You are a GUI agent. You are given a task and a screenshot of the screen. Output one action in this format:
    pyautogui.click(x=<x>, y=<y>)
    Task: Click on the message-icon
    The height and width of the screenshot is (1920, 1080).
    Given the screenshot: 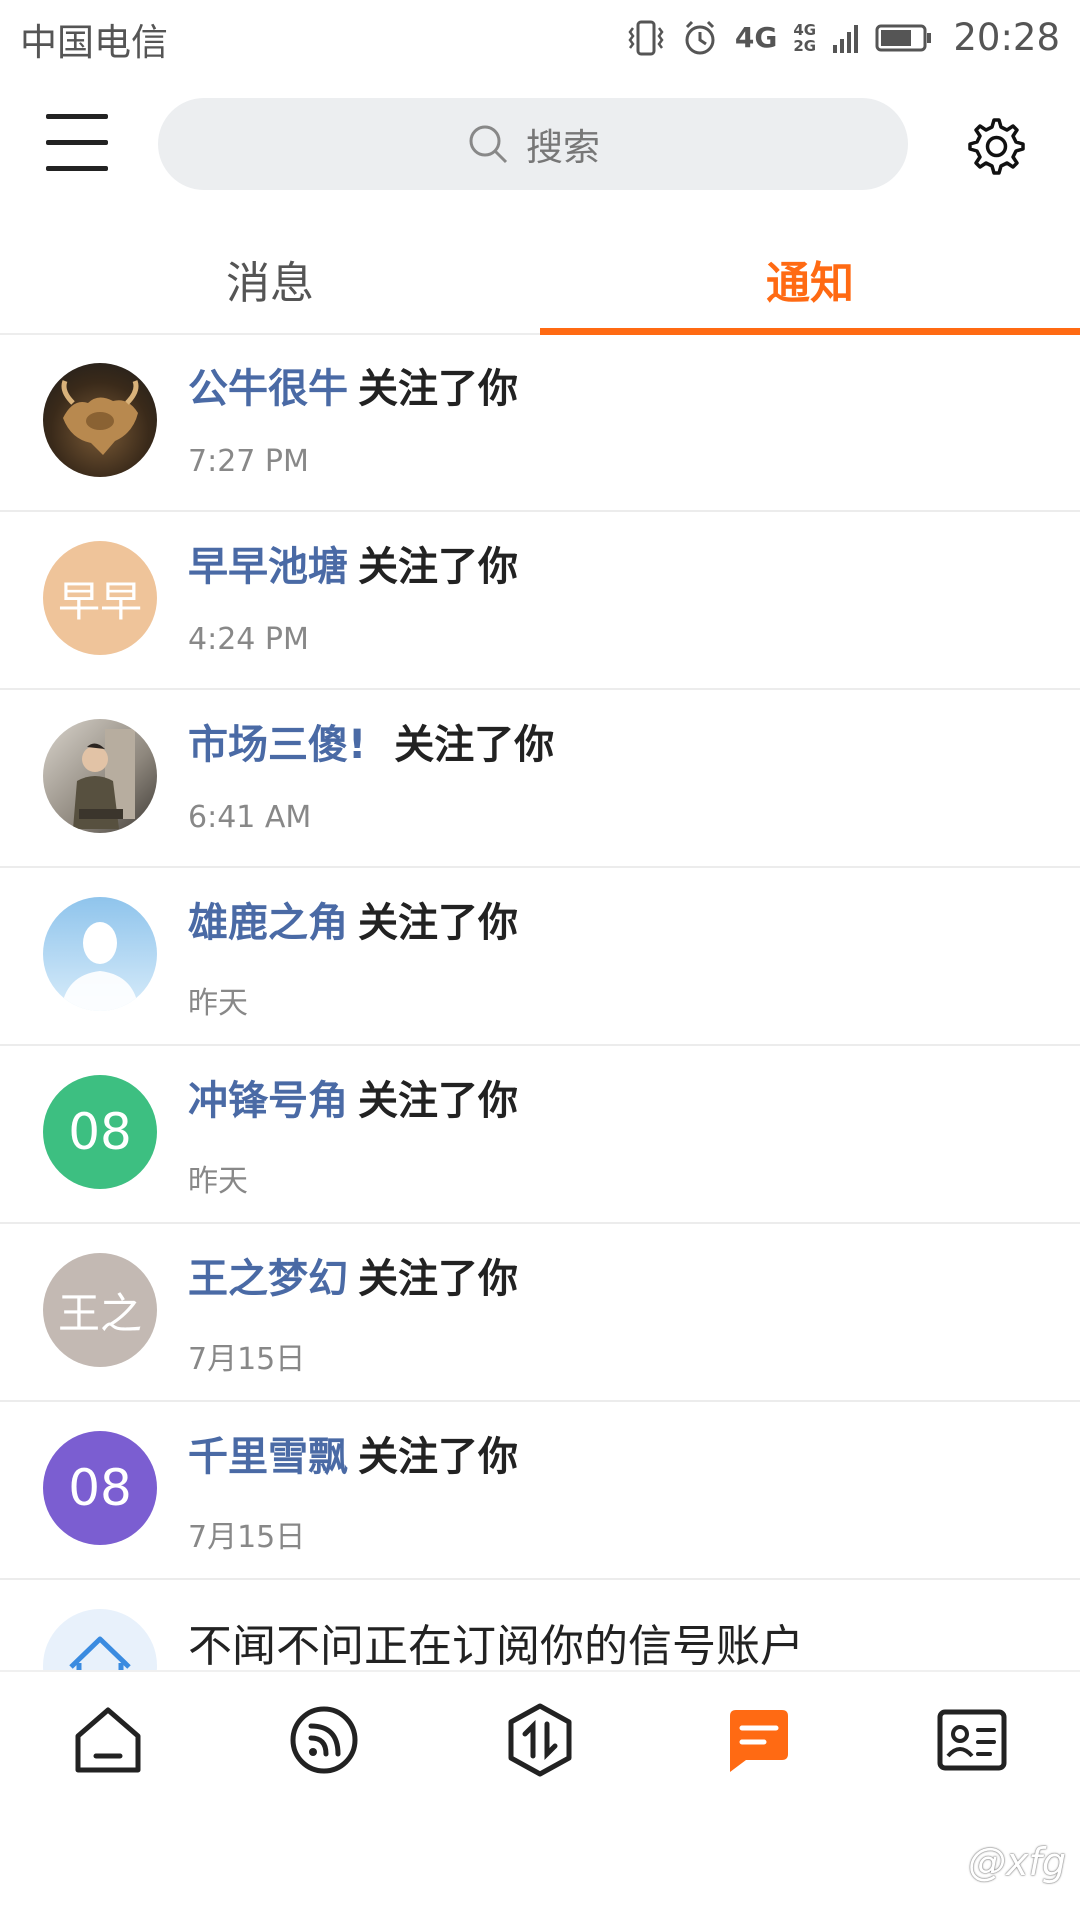 What is the action you would take?
    pyautogui.click(x=756, y=1740)
    